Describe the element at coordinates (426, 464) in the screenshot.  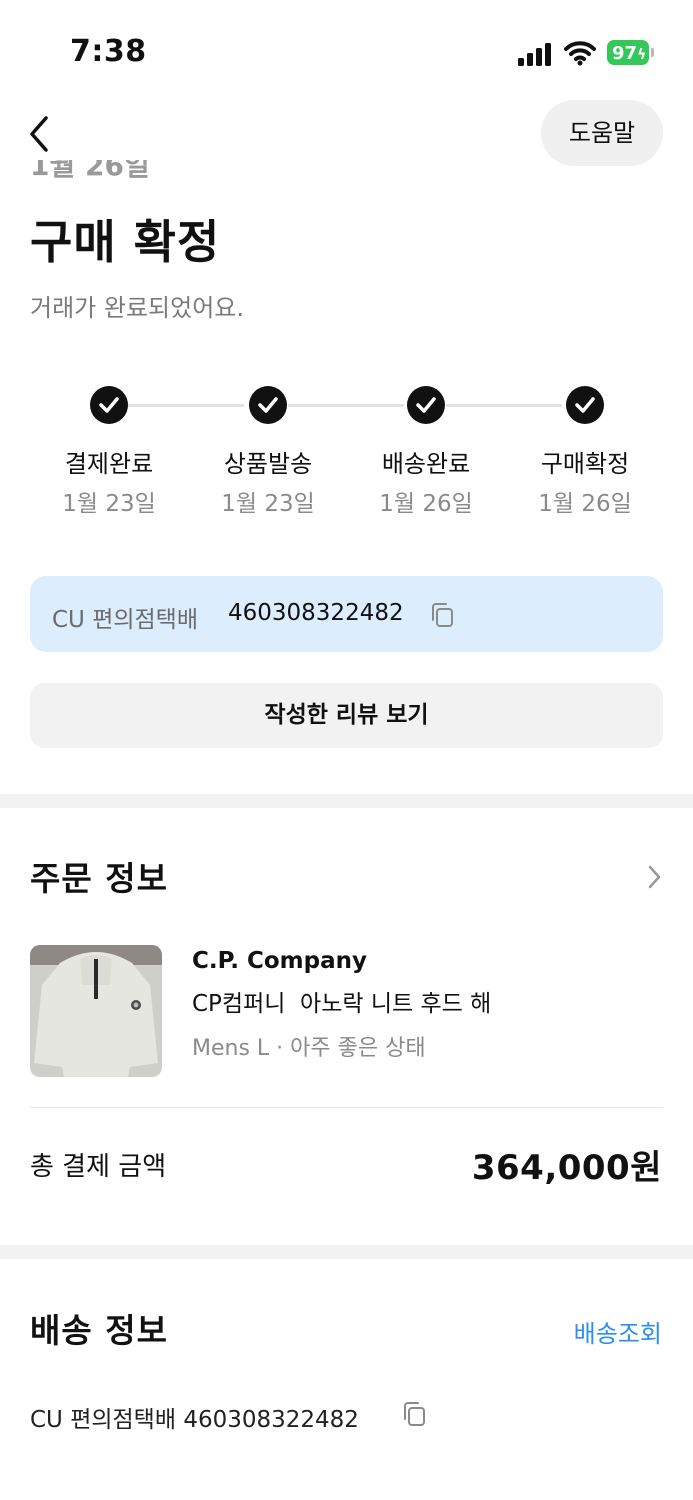
I see `step-label: 배송완료` at that location.